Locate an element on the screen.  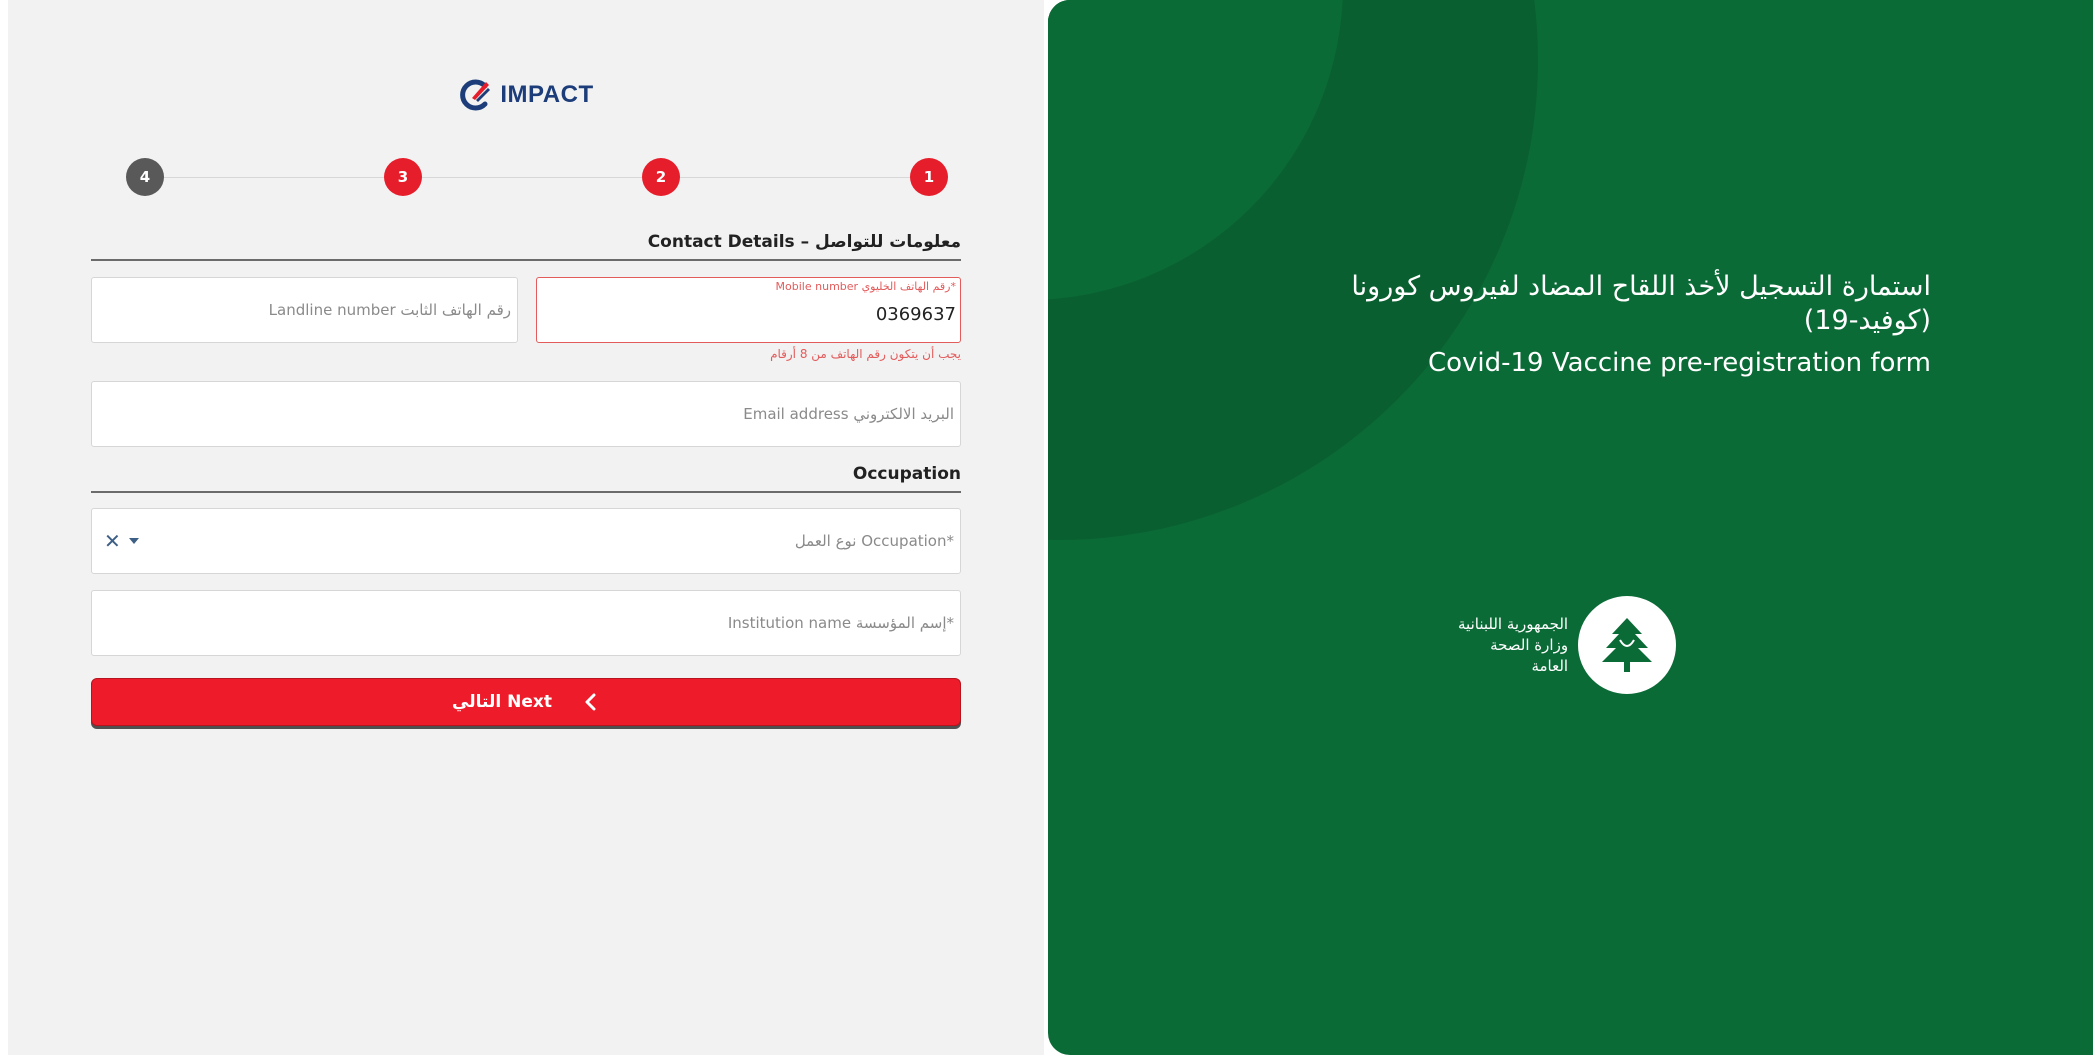
landline-field: Landline number رقم الهاتف الثابت is located at coordinates (304, 310).